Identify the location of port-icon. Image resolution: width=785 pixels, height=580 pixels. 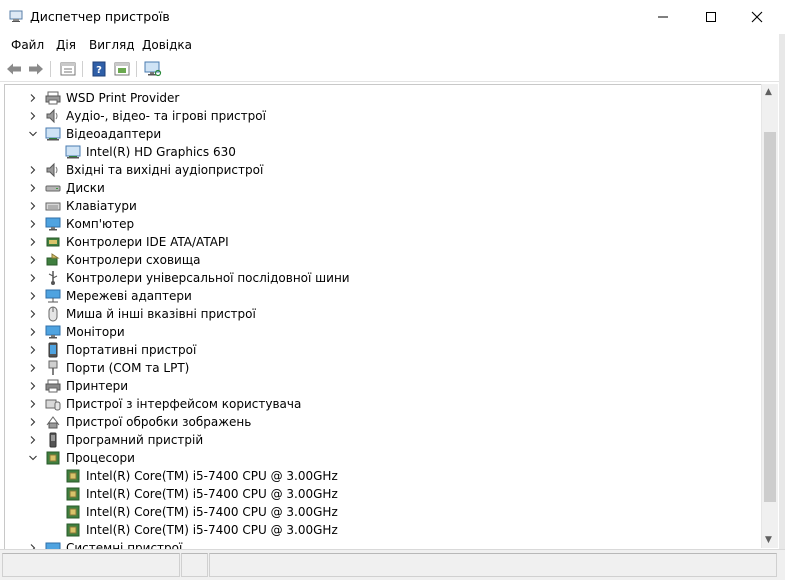
(53, 367).